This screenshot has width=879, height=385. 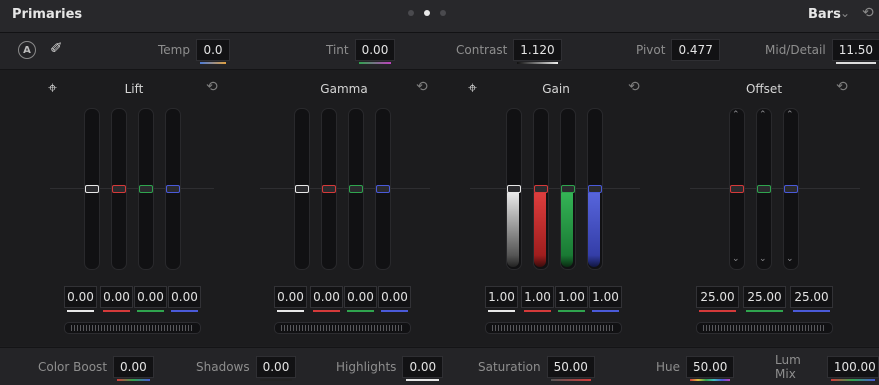 What do you see at coordinates (326, 299) in the screenshot?
I see `gamma-r-value: 0.00` at bounding box center [326, 299].